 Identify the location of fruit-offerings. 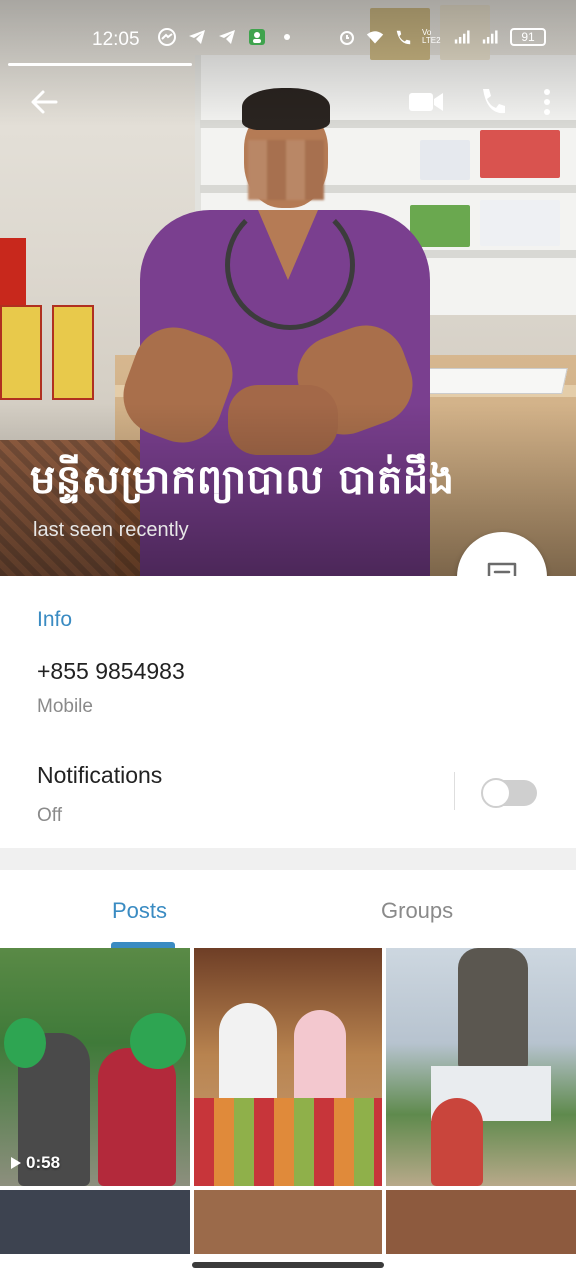
(288, 1142).